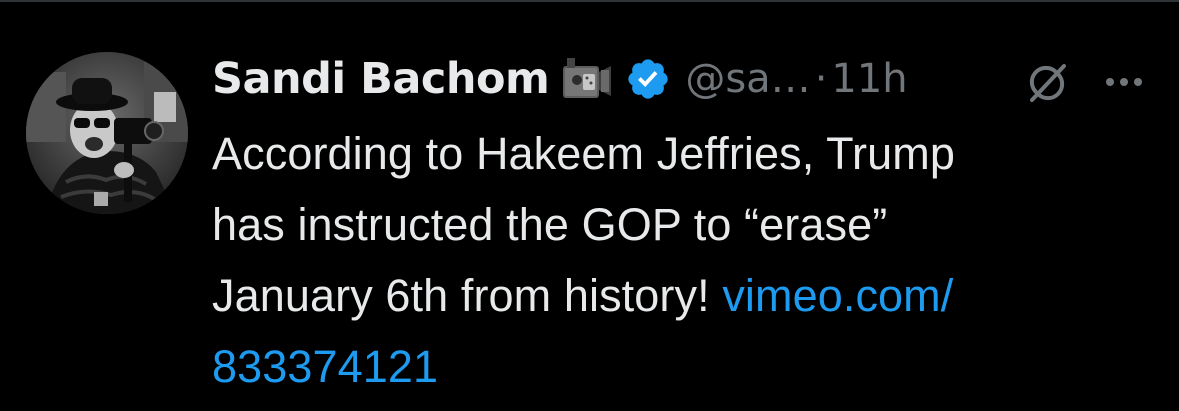 The height and width of the screenshot is (411, 1179). Describe the element at coordinates (1047, 83) in the screenshot. I see `grok-icon` at that location.